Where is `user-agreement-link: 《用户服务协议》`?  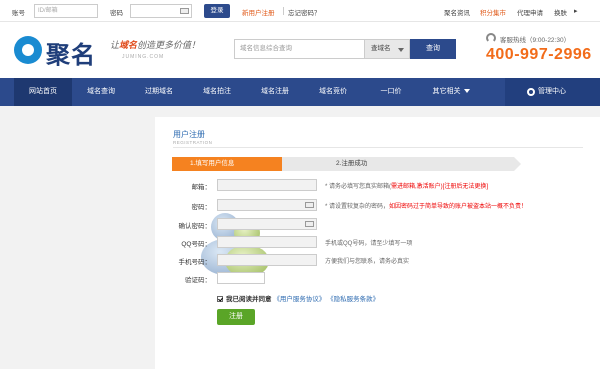
user-agreement-link: 《用户服务协议》 is located at coordinates (299, 299).